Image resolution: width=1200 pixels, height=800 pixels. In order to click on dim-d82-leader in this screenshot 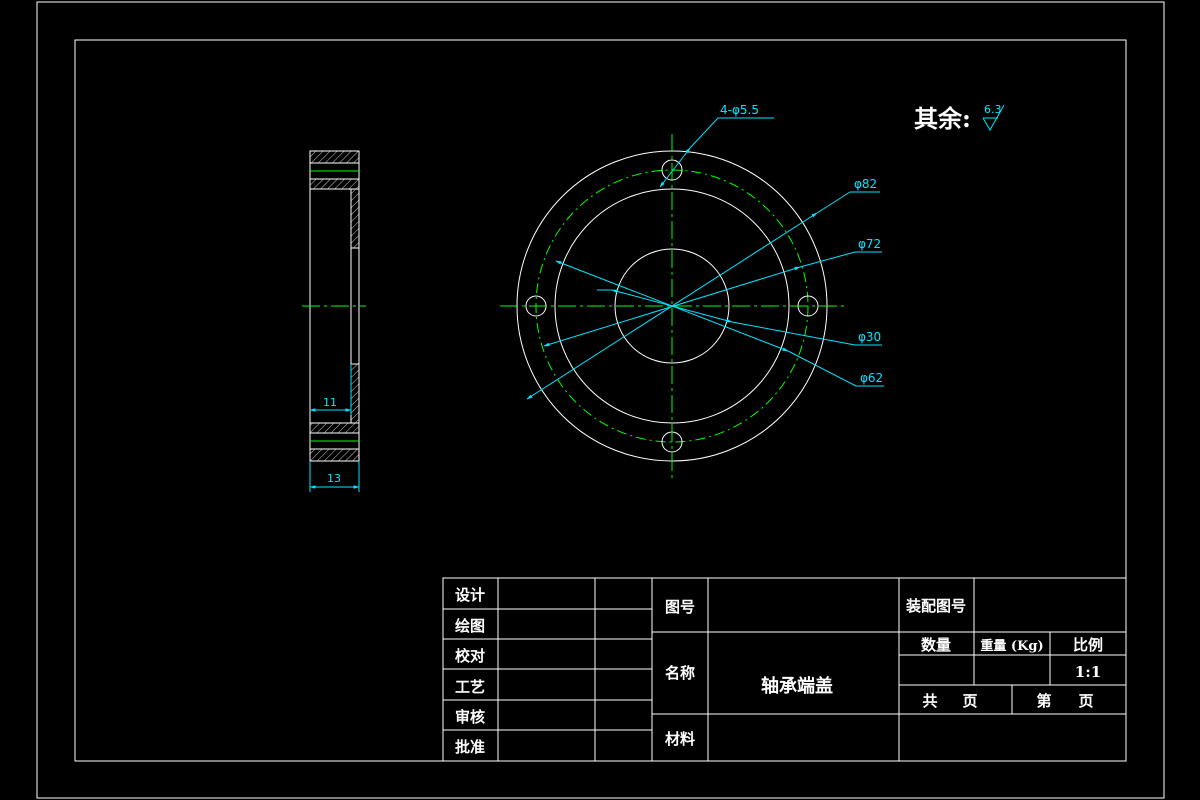, I will do `click(833, 202)`.